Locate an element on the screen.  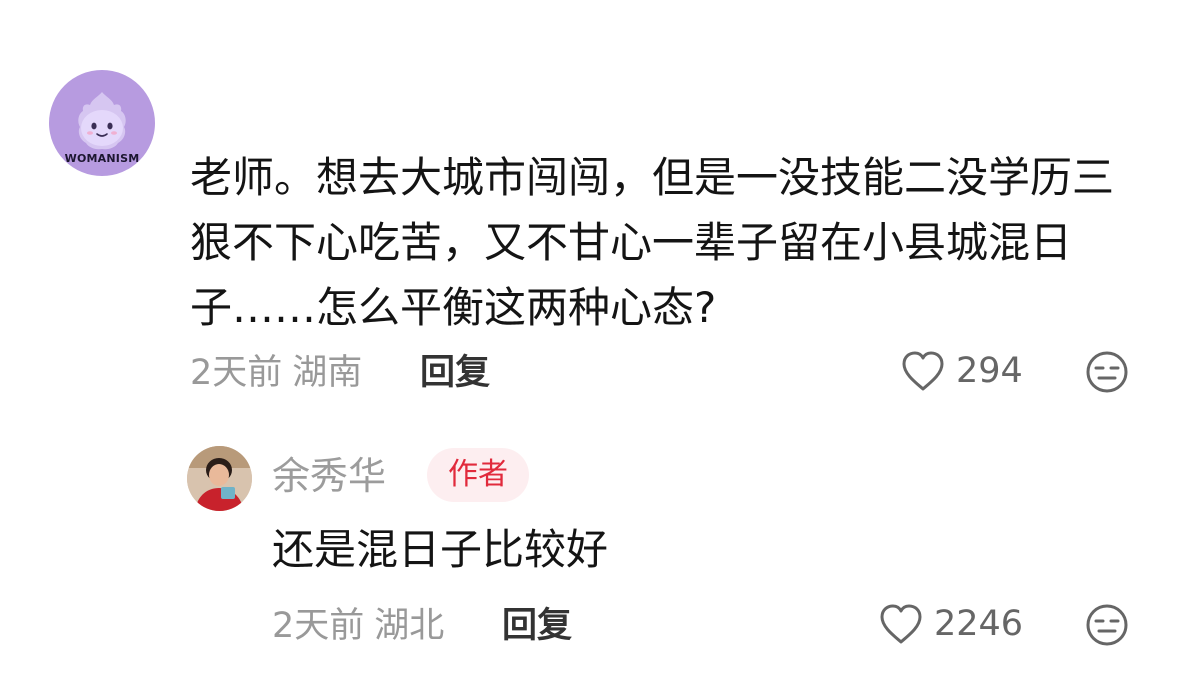
reply-meta: 2天前 湖北 is located at coordinates (358, 626).